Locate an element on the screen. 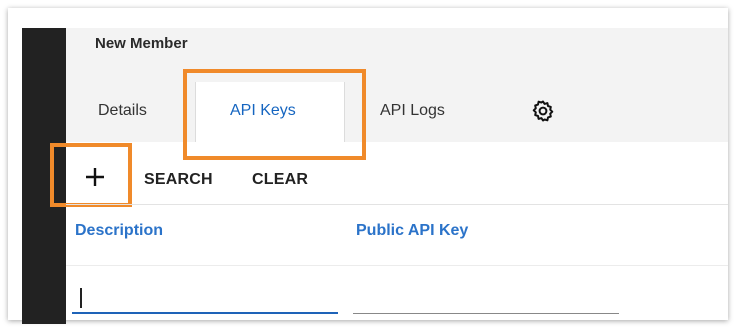 This screenshot has width=734, height=331. tab-api-logs: API Logs is located at coordinates (412, 111).